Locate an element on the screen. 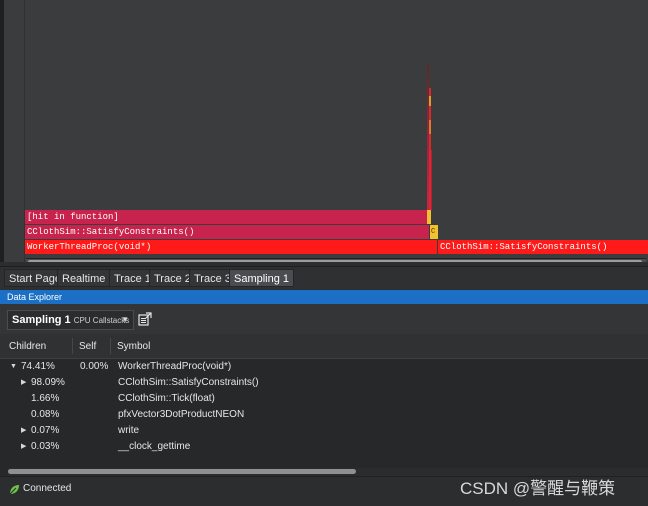 This screenshot has width=648, height=506. table-horizontal-scrollbar is located at coordinates (328, 472).